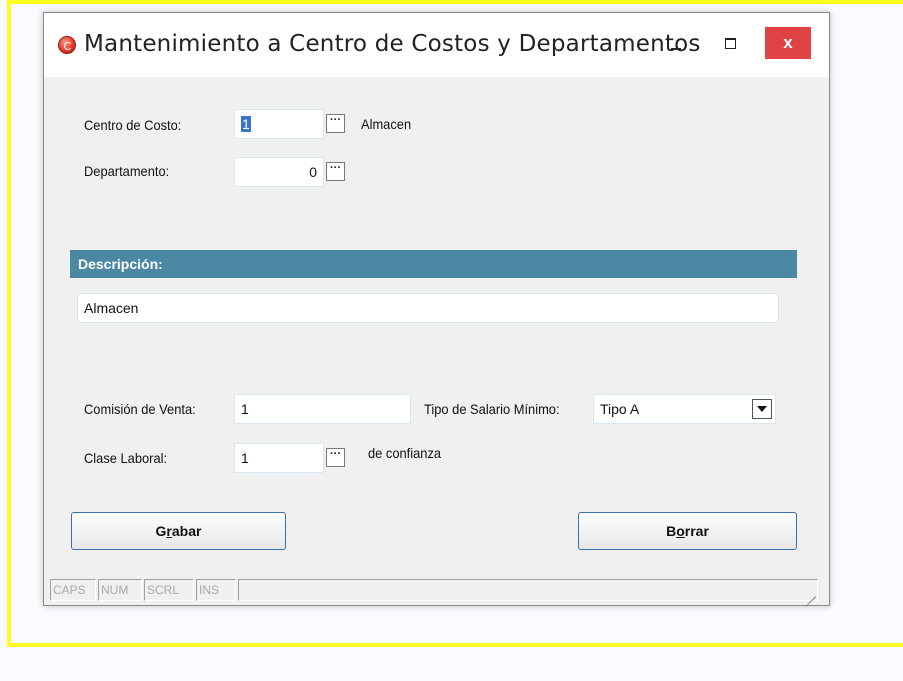 The height and width of the screenshot is (681, 903). Describe the element at coordinates (186, 531) in the screenshot. I see `grabar-label-part2: abar` at that location.